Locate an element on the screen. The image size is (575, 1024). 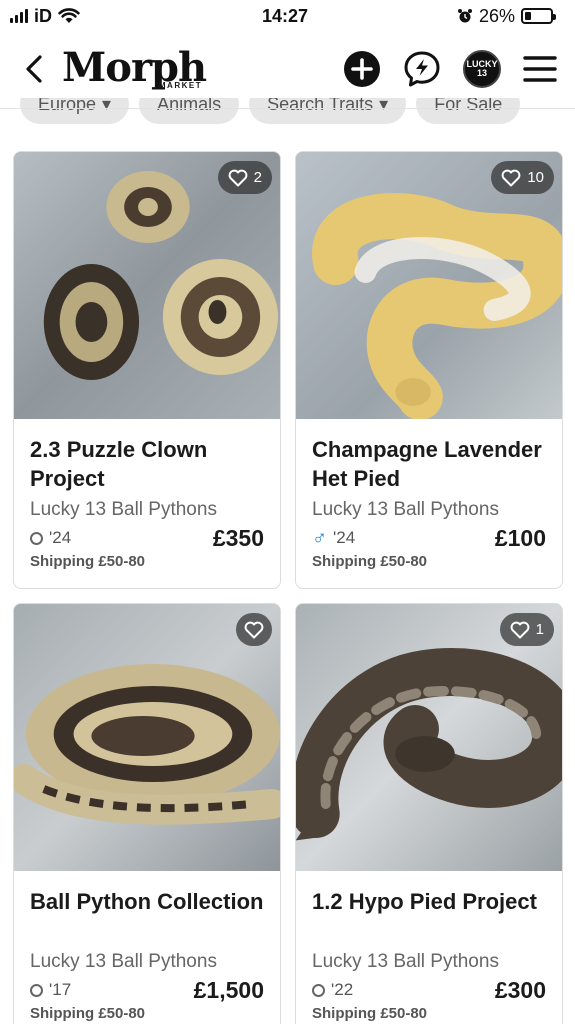
account-avatar: LUCKY 13 is located at coordinates (482, 69).